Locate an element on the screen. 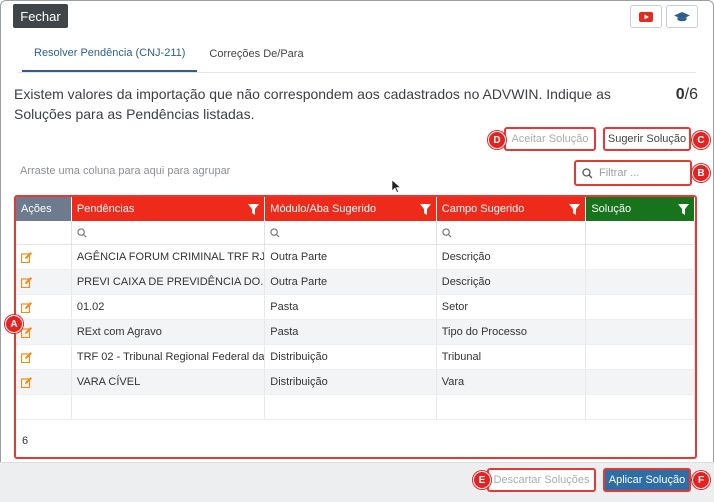  column-campo: Campo Sugerido is located at coordinates (511, 209).